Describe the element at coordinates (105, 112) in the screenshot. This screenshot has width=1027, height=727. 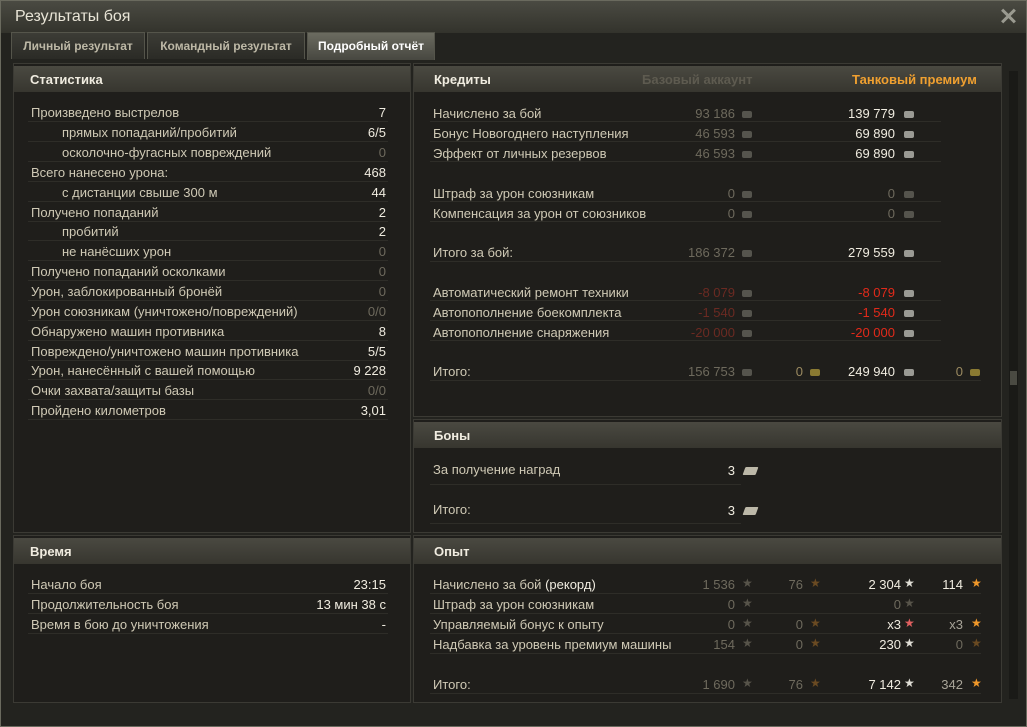
I see `stat-label: Произведено выстрелов` at that location.